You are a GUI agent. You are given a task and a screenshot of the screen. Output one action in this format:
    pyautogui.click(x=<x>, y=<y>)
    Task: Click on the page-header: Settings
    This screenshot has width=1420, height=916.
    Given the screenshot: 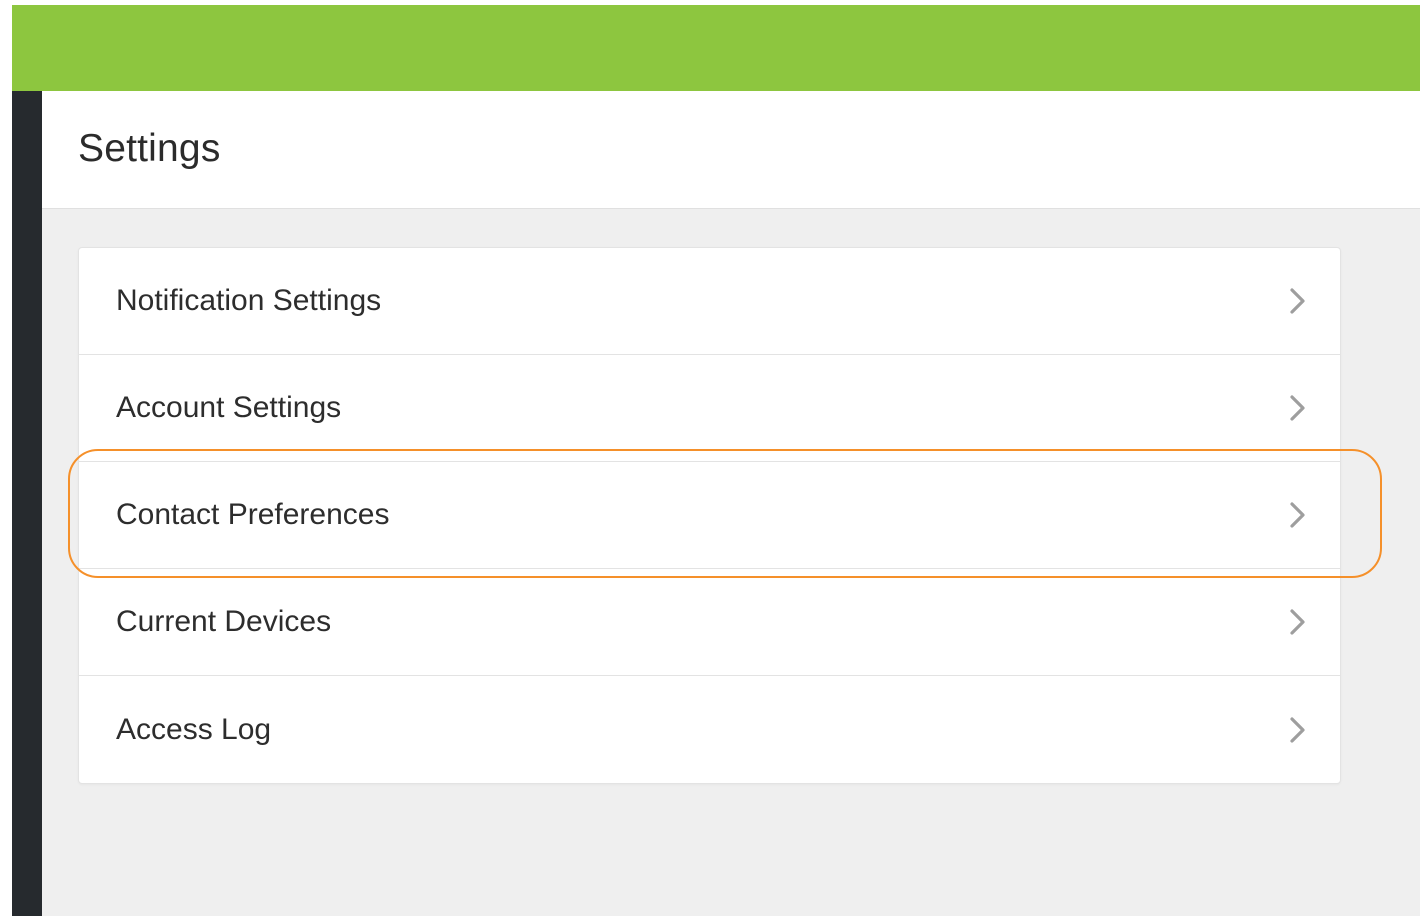 What is the action you would take?
    pyautogui.click(x=731, y=150)
    